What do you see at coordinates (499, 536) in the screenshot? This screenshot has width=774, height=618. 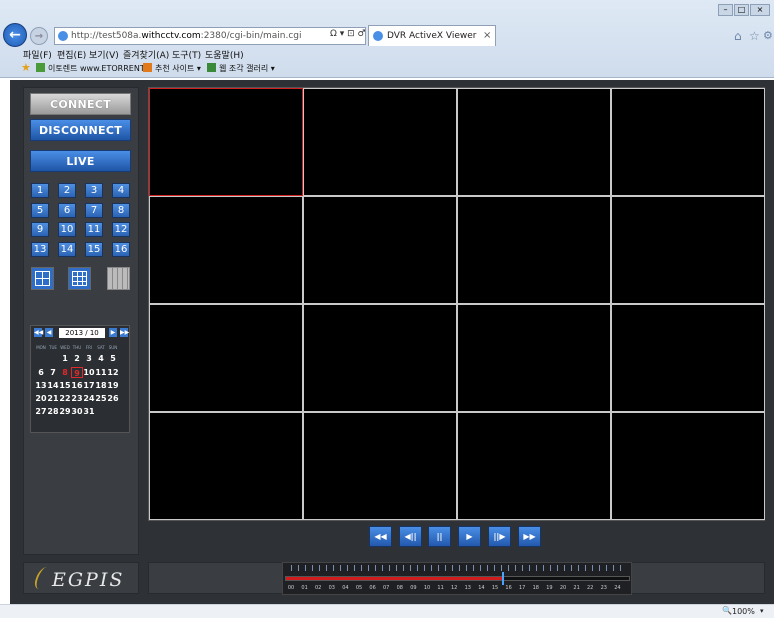 I see `step-forward-button: ||▶` at bounding box center [499, 536].